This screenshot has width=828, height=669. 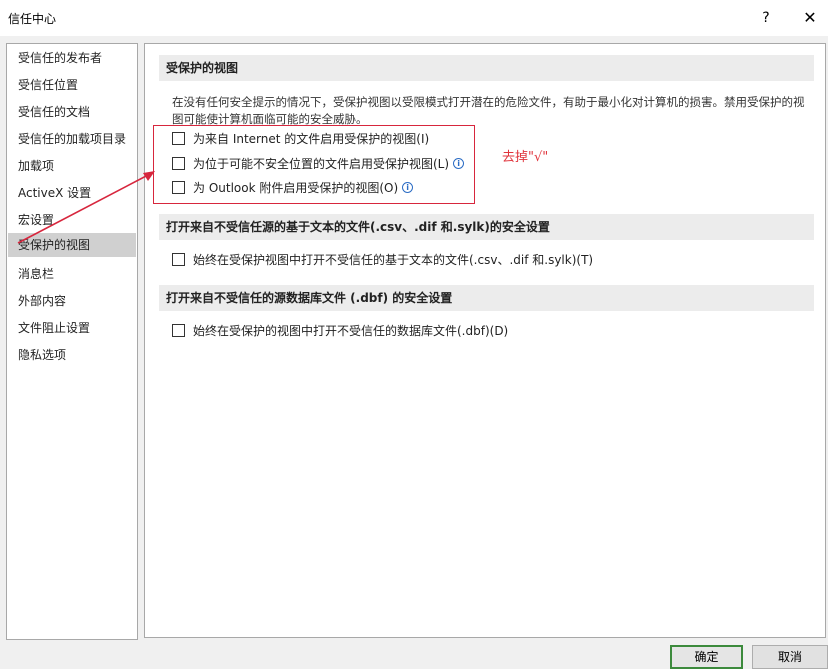 I want to click on option-dbf-files-label: 始终在受保护的视图中打开不受信任的数据库文件(.dbf)(D), so click(x=350, y=331).